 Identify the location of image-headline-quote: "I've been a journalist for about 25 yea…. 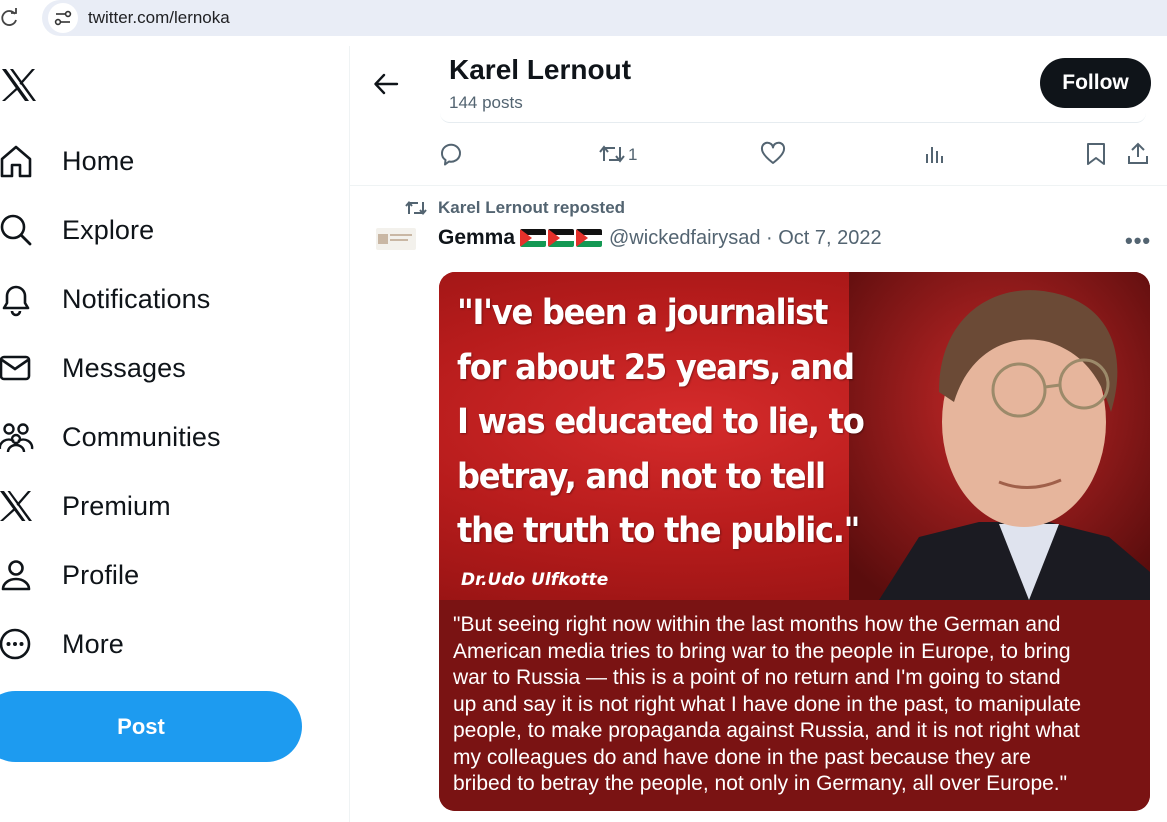
(661, 422).